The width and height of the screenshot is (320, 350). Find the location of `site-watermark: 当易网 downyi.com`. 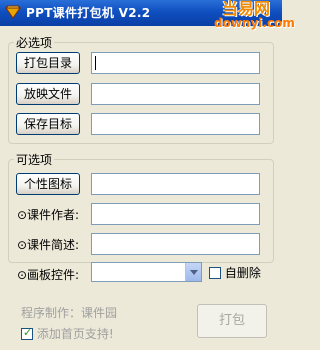

site-watermark: 当易网 downyi.com is located at coordinates (254, 16).